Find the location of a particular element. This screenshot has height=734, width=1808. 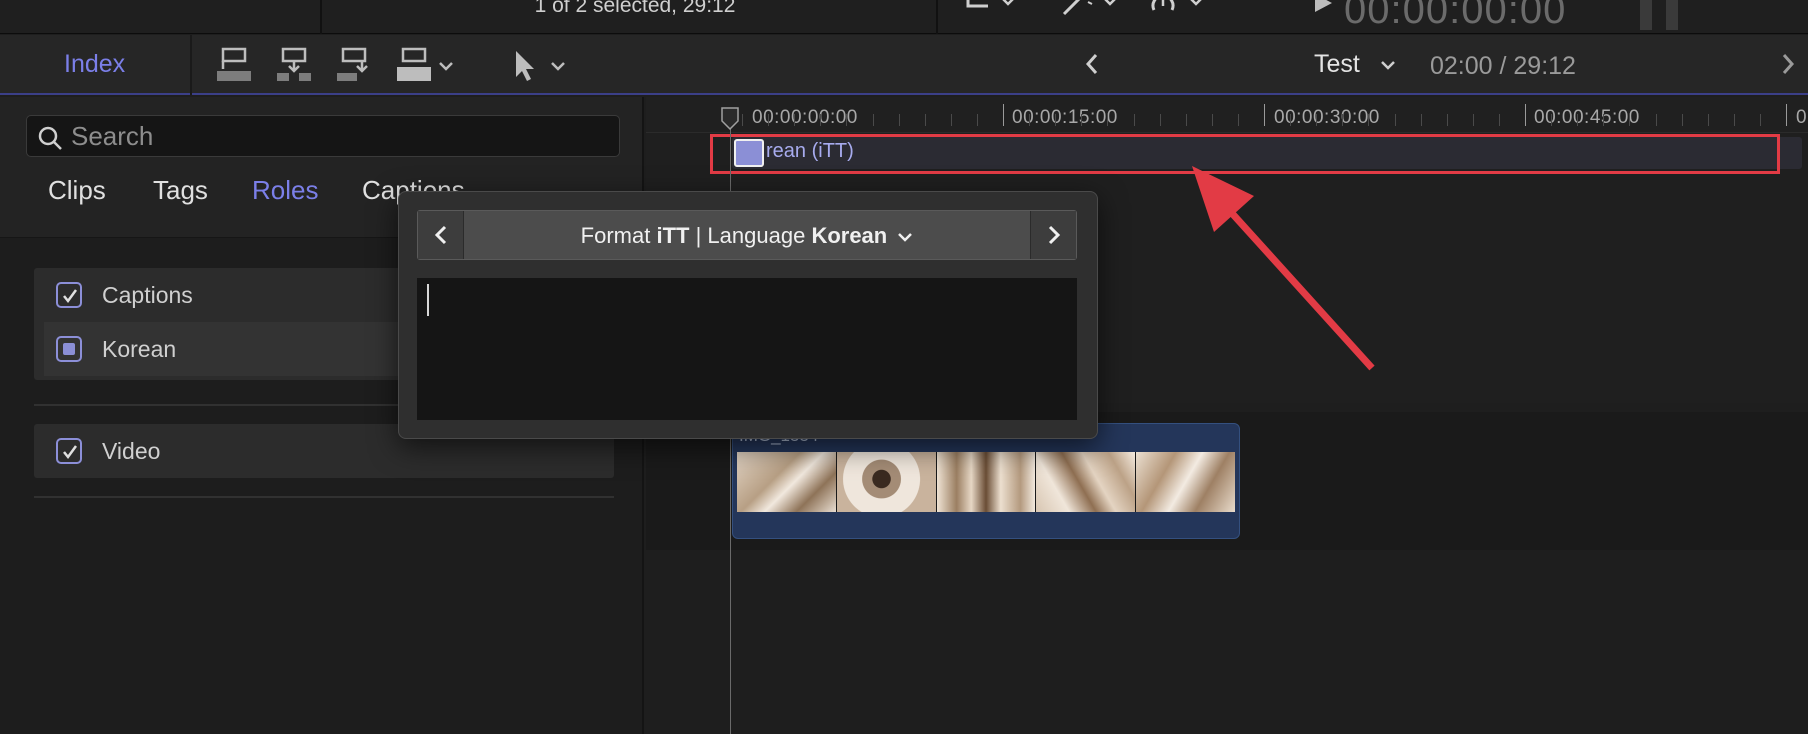

chevron-left-icon is located at coordinates (440, 235).